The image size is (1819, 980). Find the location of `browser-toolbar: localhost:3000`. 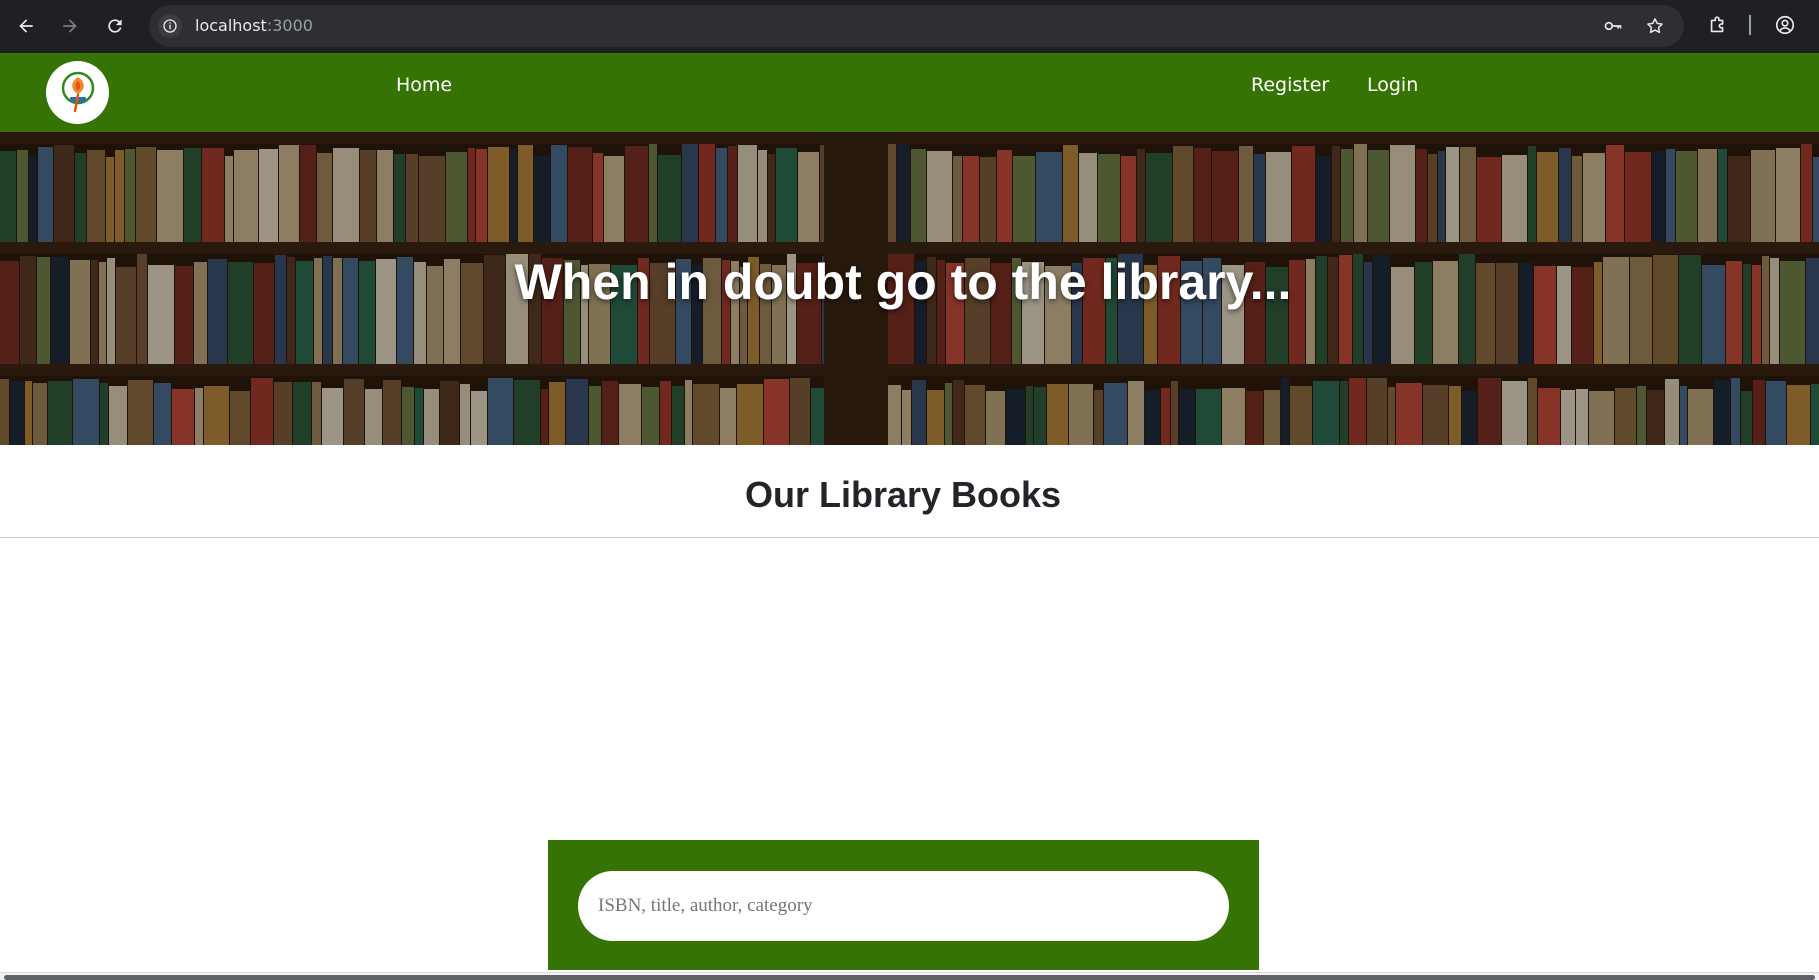

browser-toolbar: localhost:3000 is located at coordinates (909, 26).